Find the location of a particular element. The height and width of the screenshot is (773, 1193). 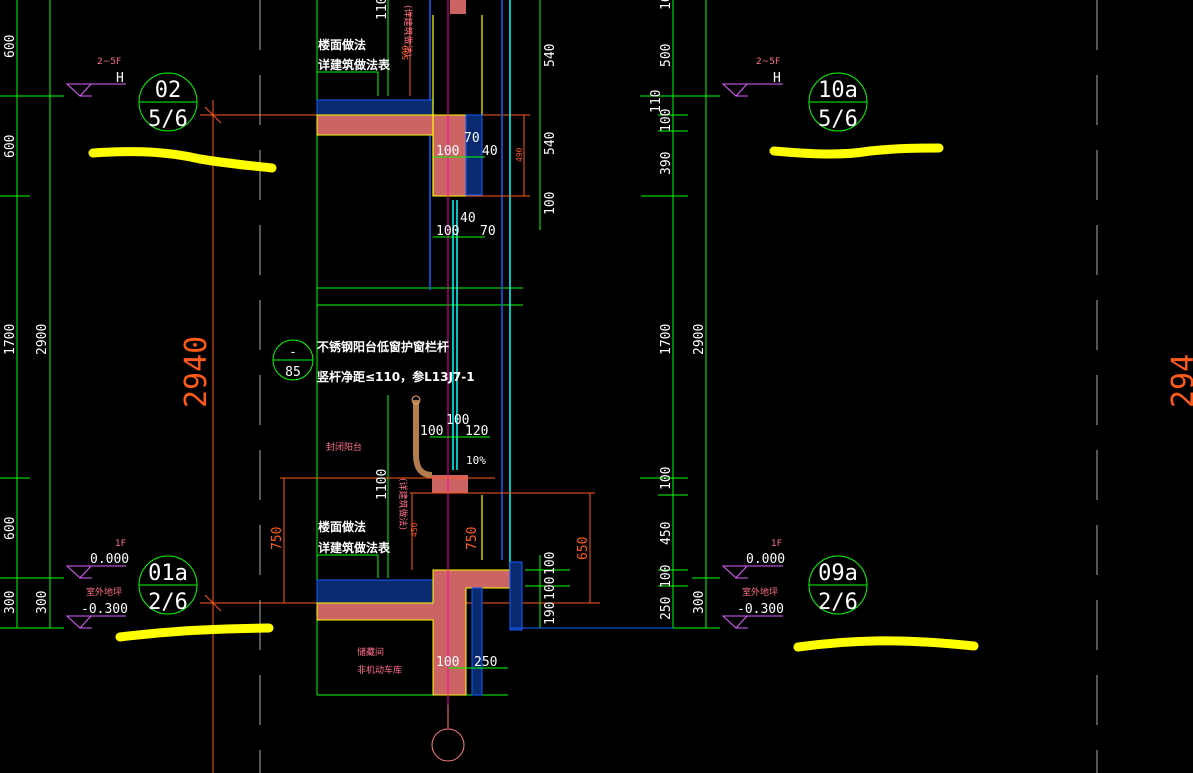

dim-2940: 2940 is located at coordinates (196, 372).